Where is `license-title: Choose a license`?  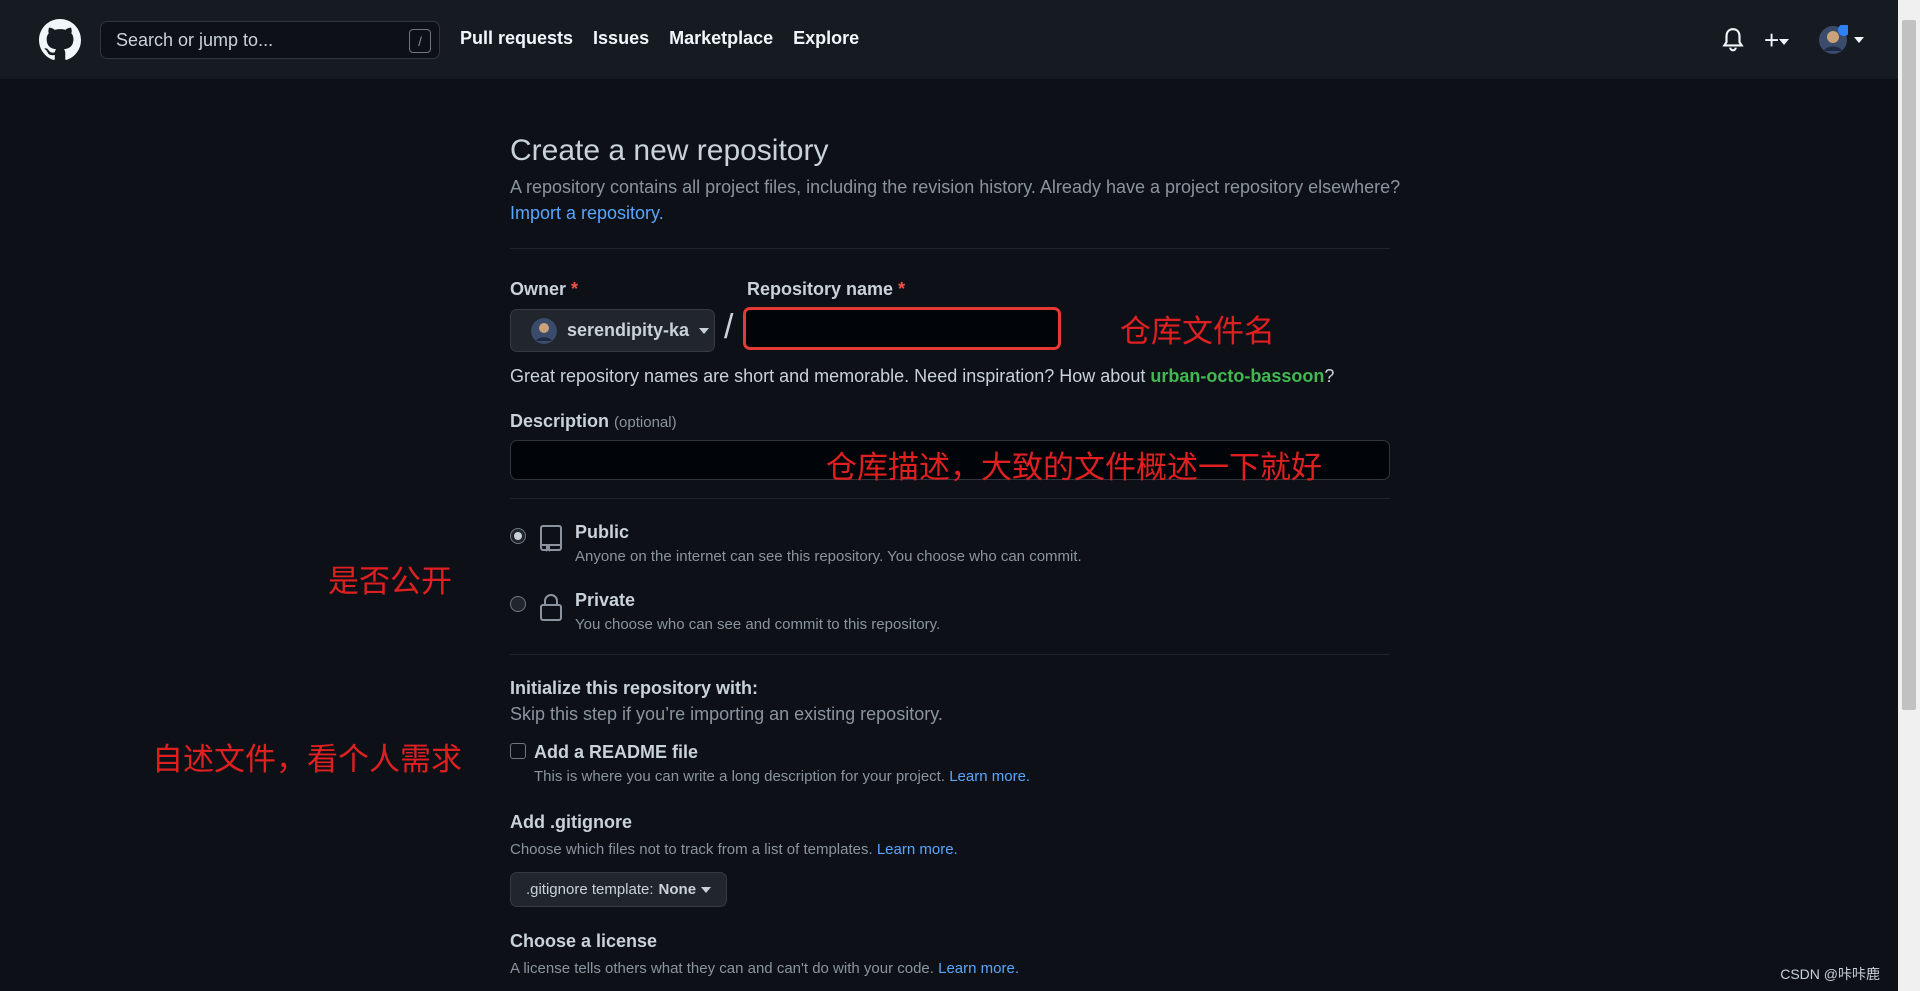 license-title: Choose a license is located at coordinates (584, 941).